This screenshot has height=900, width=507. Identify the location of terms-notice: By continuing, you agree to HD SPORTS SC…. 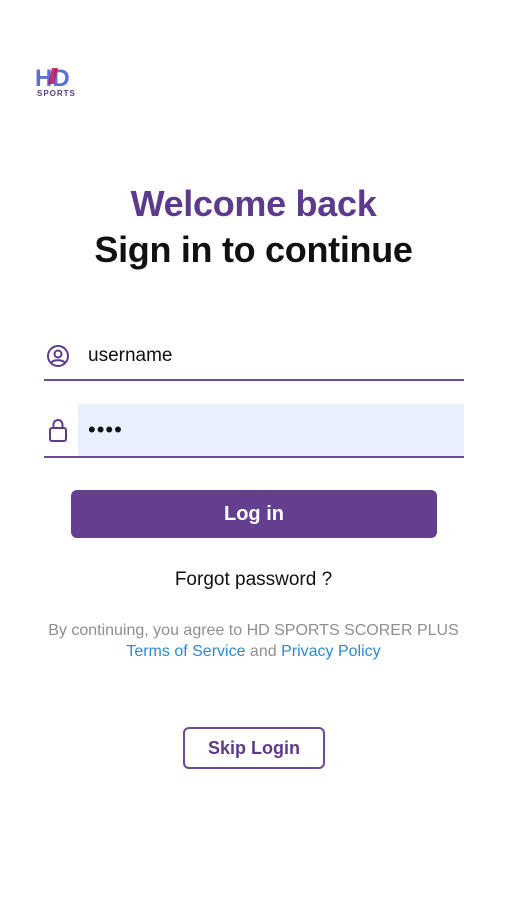
(253, 641).